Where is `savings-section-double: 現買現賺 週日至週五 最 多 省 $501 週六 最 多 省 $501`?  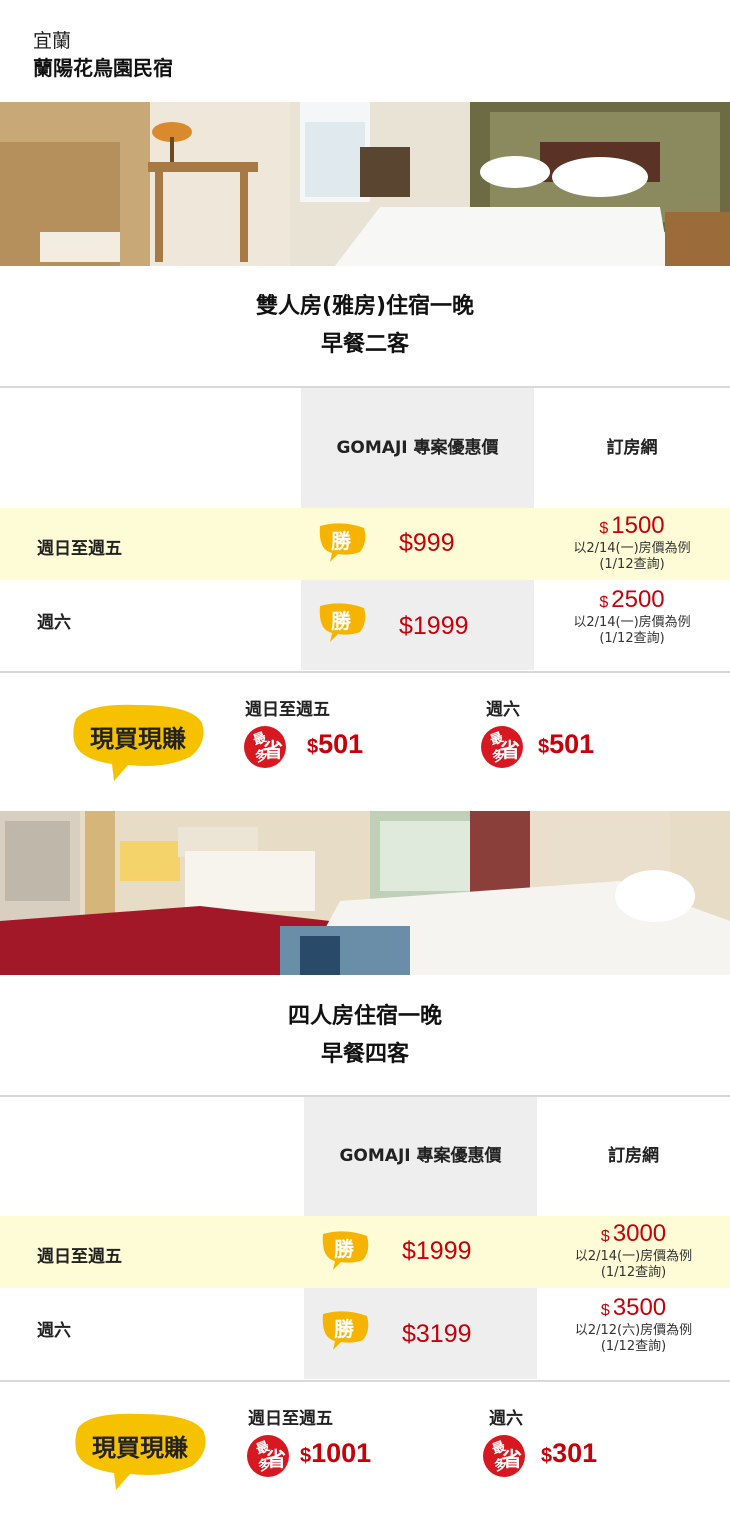 savings-section-double: 現買現賺 週日至週五 最 多 省 $501 週六 最 多 省 $501 is located at coordinates (365, 742).